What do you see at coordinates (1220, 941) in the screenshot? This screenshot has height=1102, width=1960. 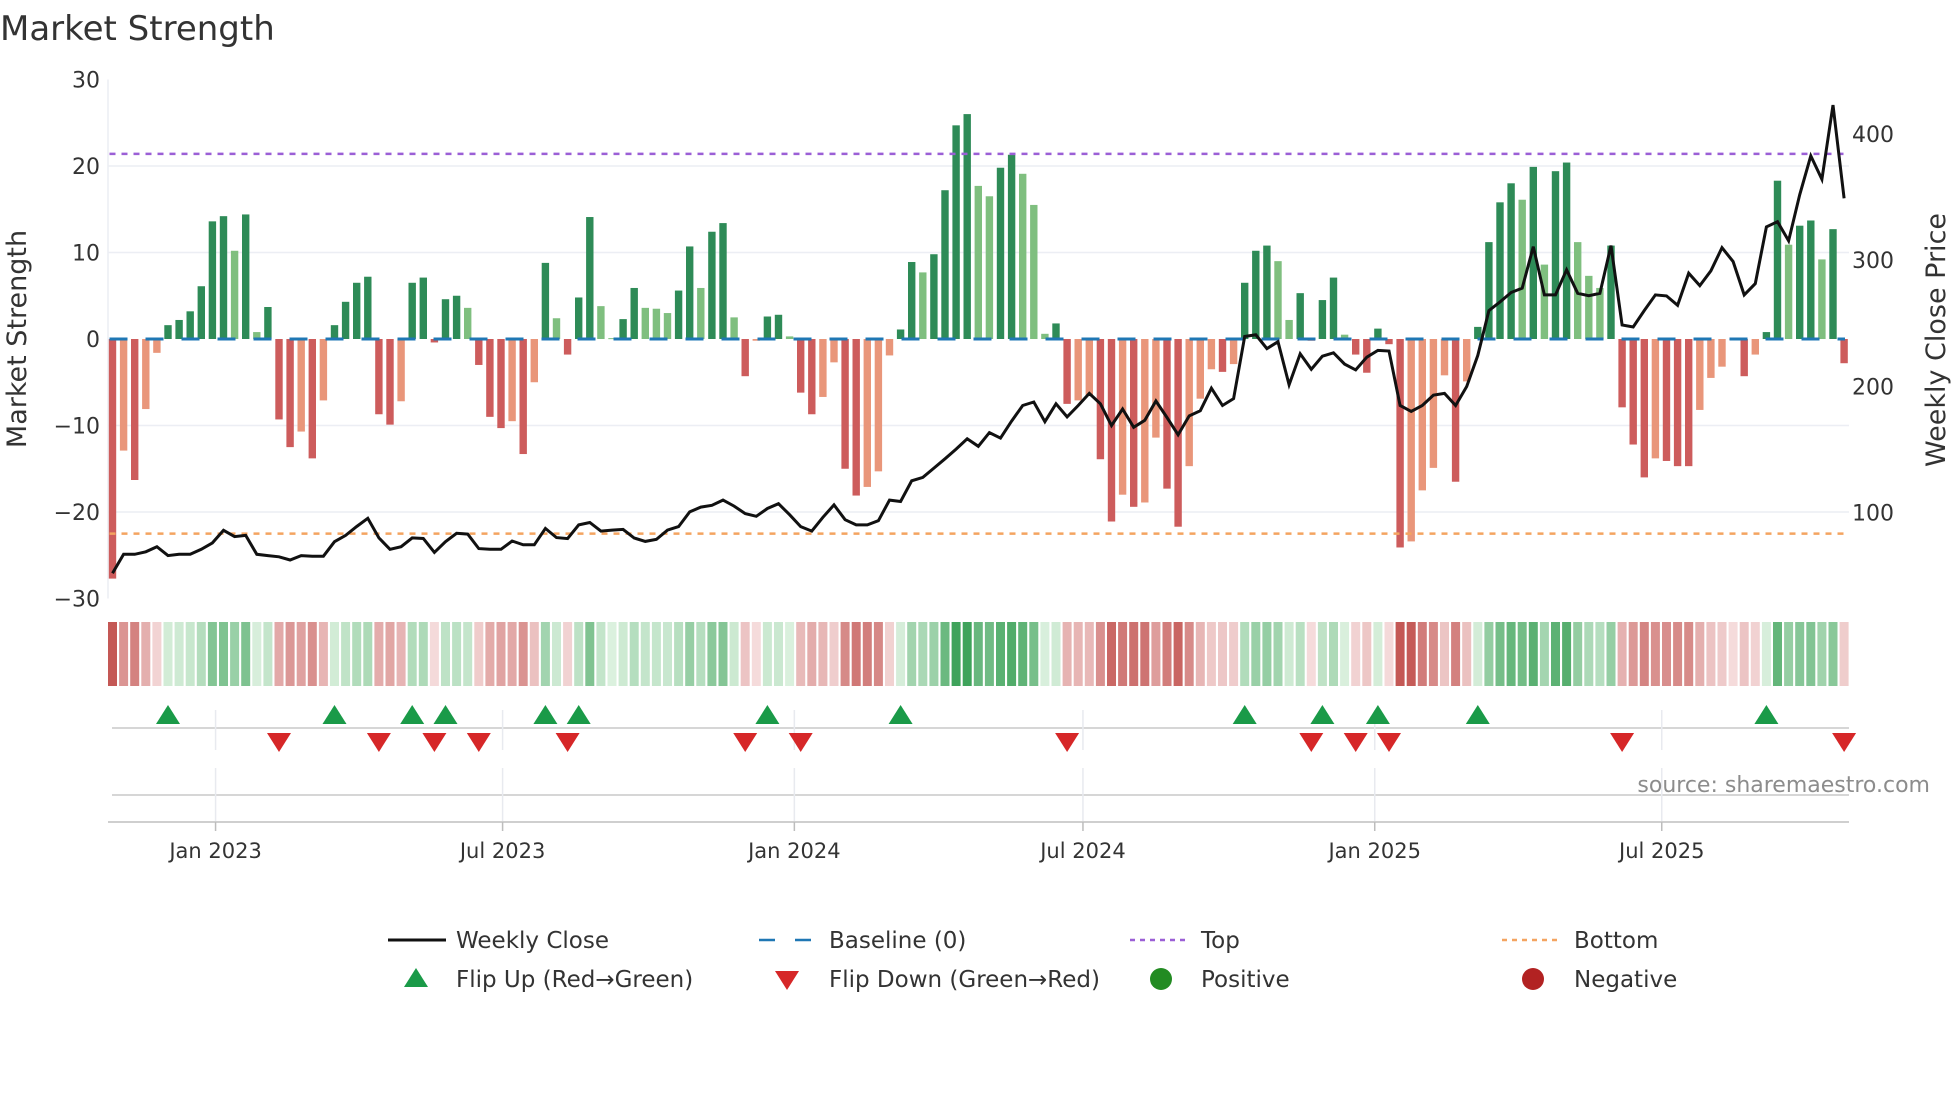 I see `legend-label: Top` at bounding box center [1220, 941].